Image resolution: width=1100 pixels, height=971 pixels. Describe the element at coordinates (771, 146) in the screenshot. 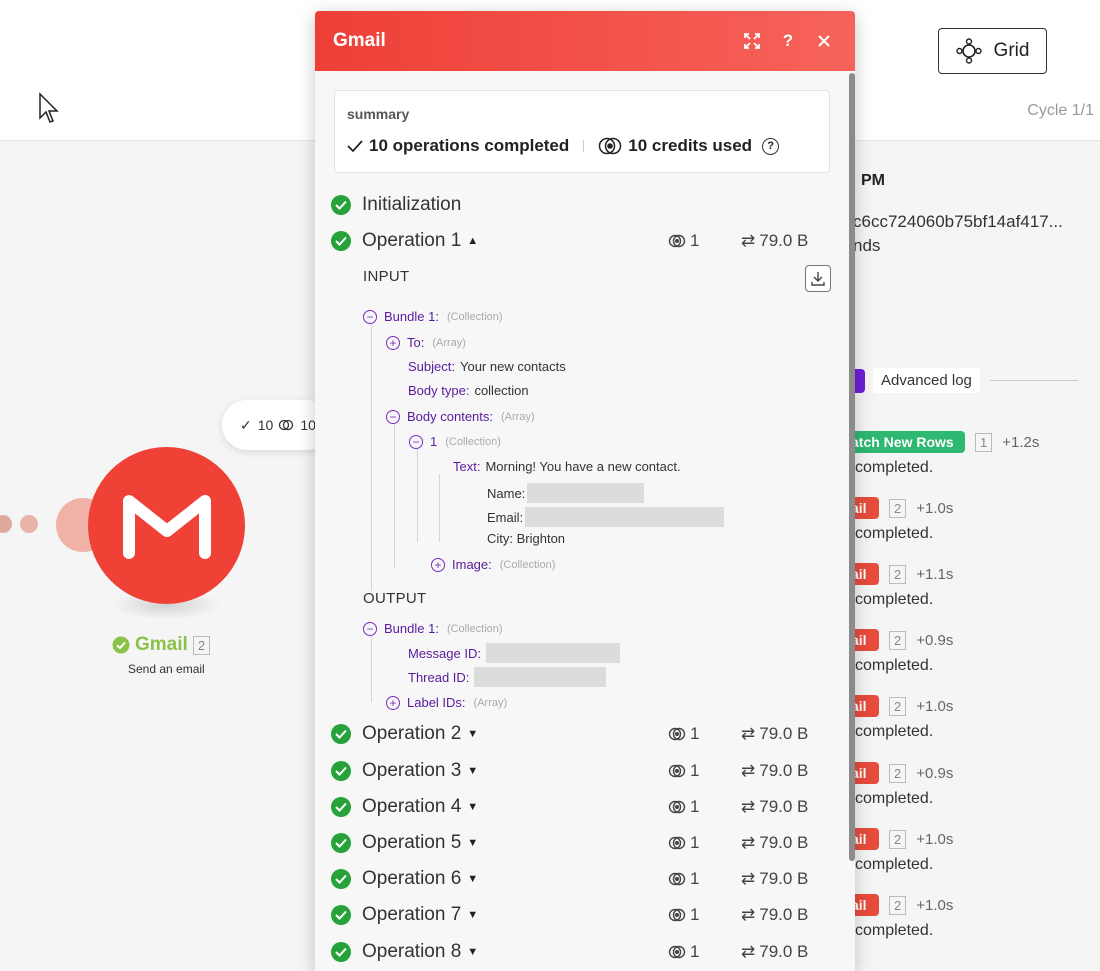

I see `credits-help-icon: ?` at that location.